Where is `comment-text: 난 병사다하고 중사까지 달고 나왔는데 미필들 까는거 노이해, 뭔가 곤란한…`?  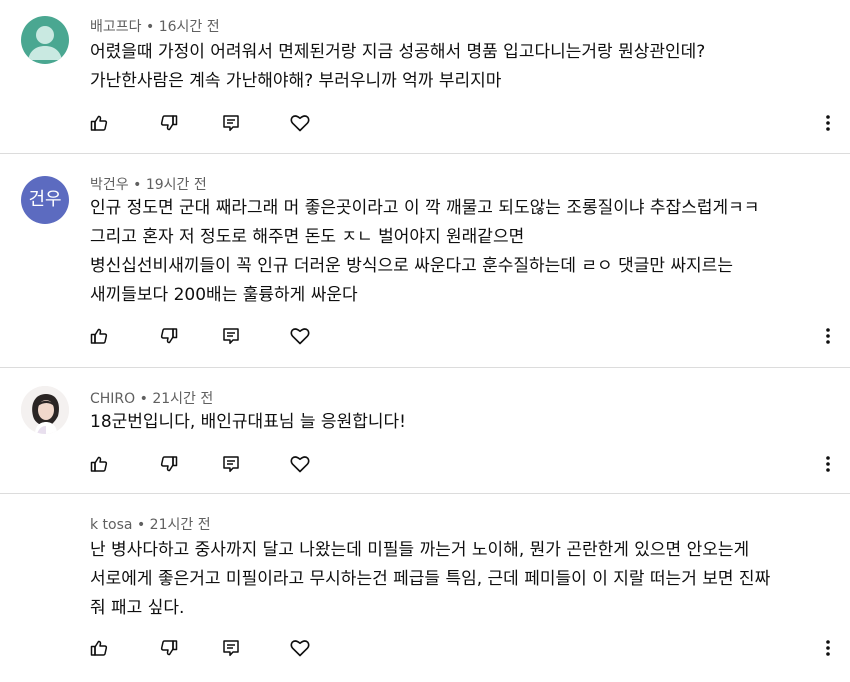 comment-text: 난 병사다하고 중사까지 달고 나왔는데 미필들 까는거 노이해, 뭔가 곤란한… is located at coordinates (450, 579).